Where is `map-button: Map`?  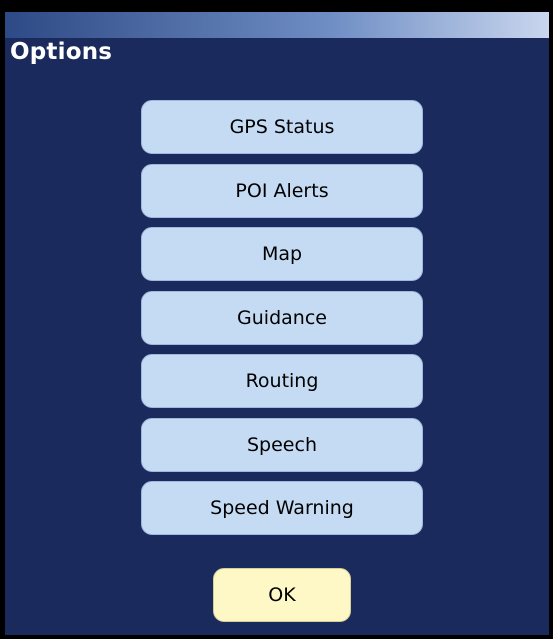
map-button: Map is located at coordinates (282, 254).